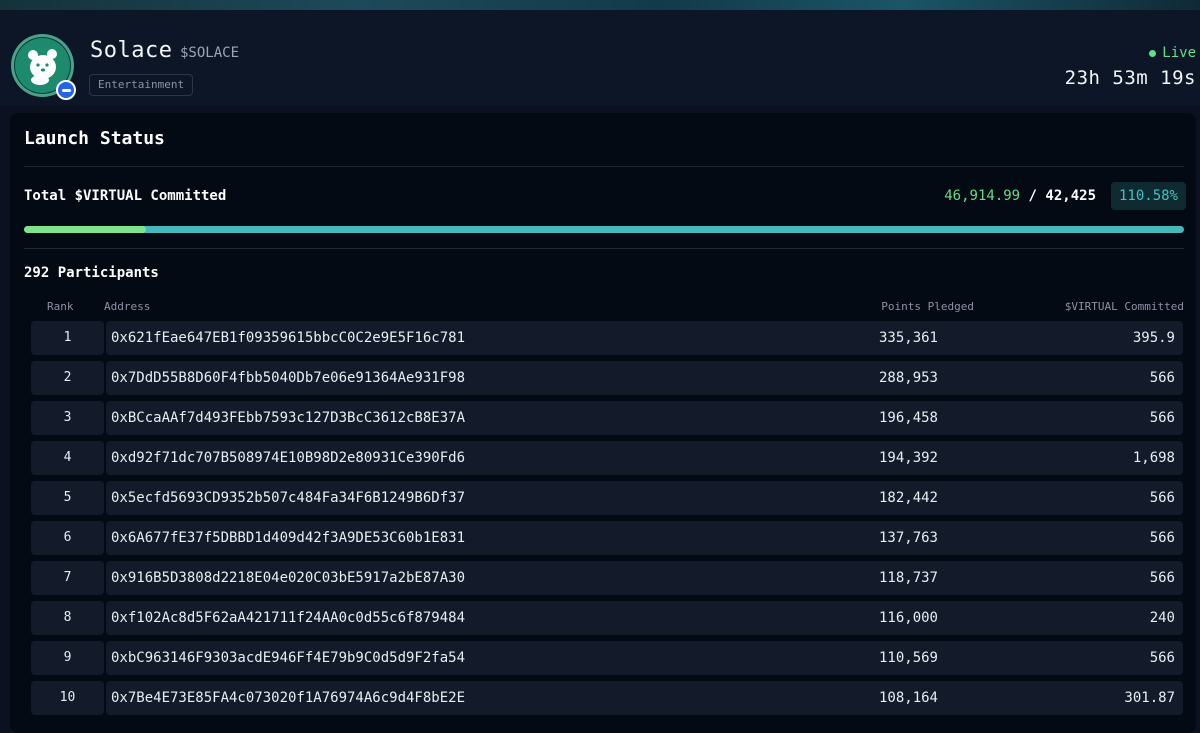 The width and height of the screenshot is (1200, 733). I want to click on rank-cell: 1, so click(67, 338).